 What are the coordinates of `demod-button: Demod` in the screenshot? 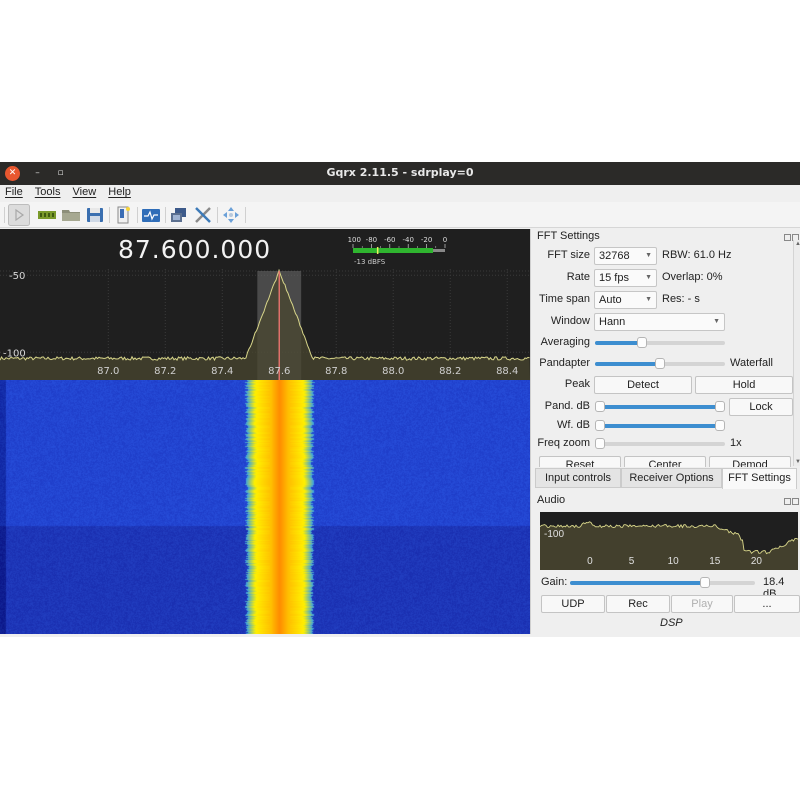 It's located at (750, 461).